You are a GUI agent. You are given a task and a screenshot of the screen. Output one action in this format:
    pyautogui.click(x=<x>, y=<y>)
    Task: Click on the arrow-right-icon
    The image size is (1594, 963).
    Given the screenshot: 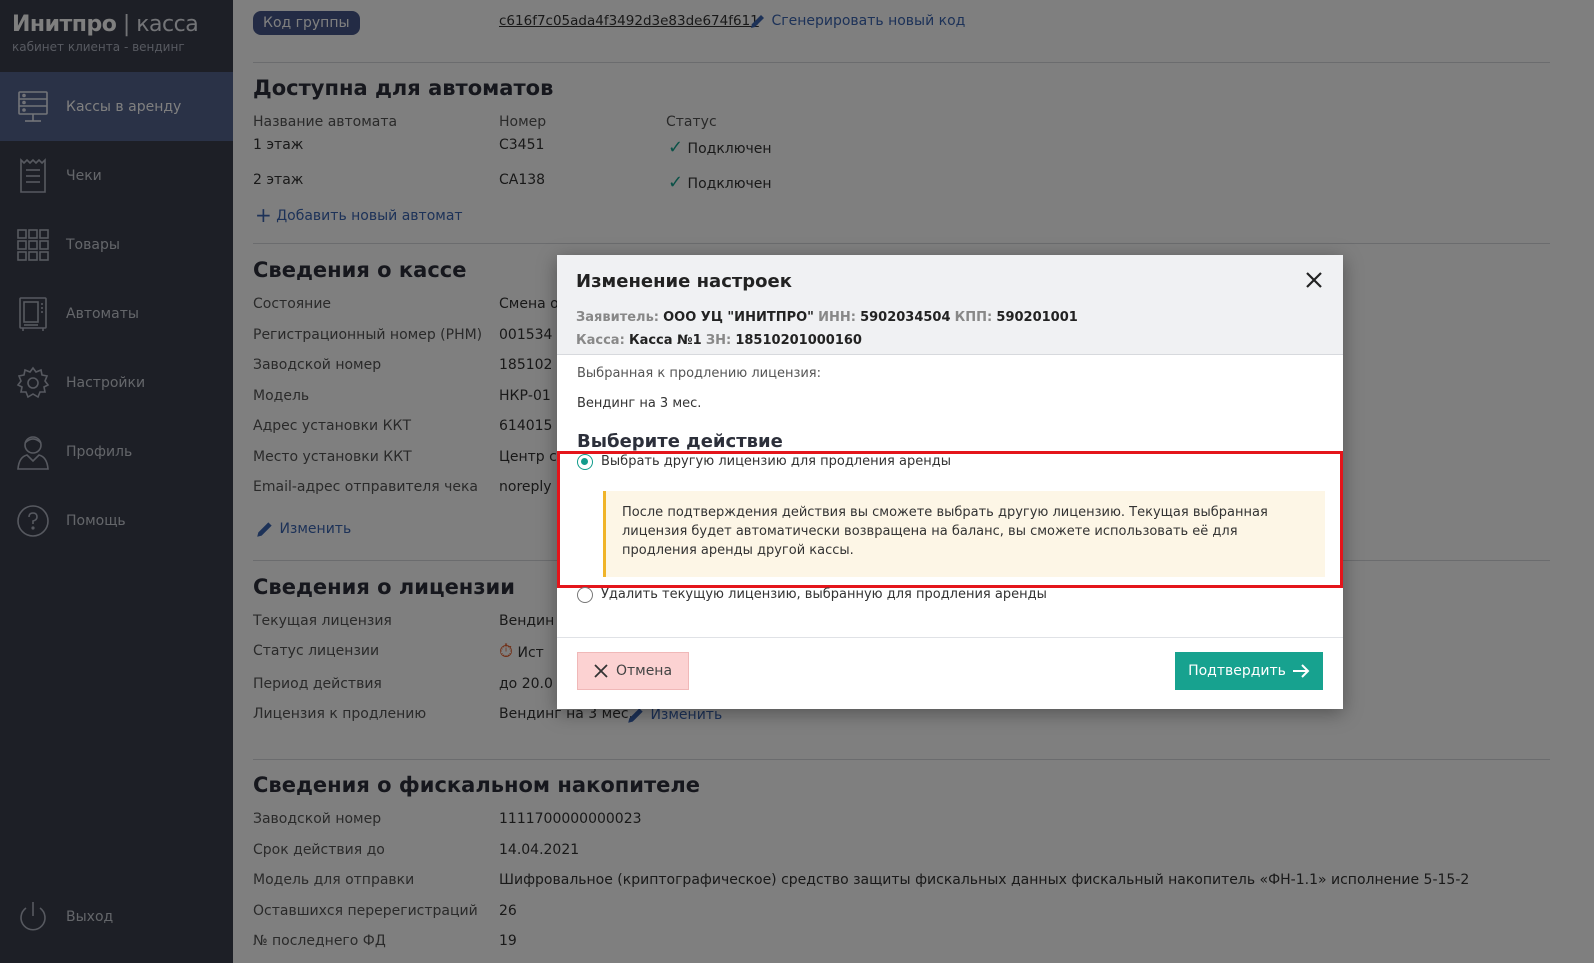 What is the action you would take?
    pyautogui.click(x=1301, y=671)
    